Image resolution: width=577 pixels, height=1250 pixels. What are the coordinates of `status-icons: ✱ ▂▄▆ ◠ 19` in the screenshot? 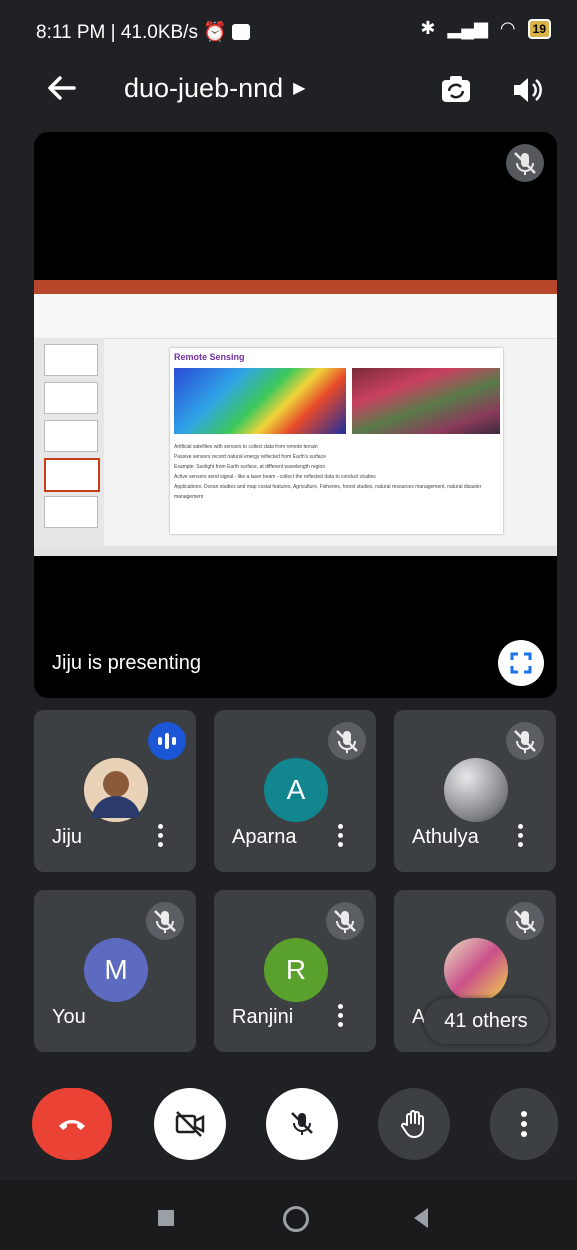 It's located at (485, 28).